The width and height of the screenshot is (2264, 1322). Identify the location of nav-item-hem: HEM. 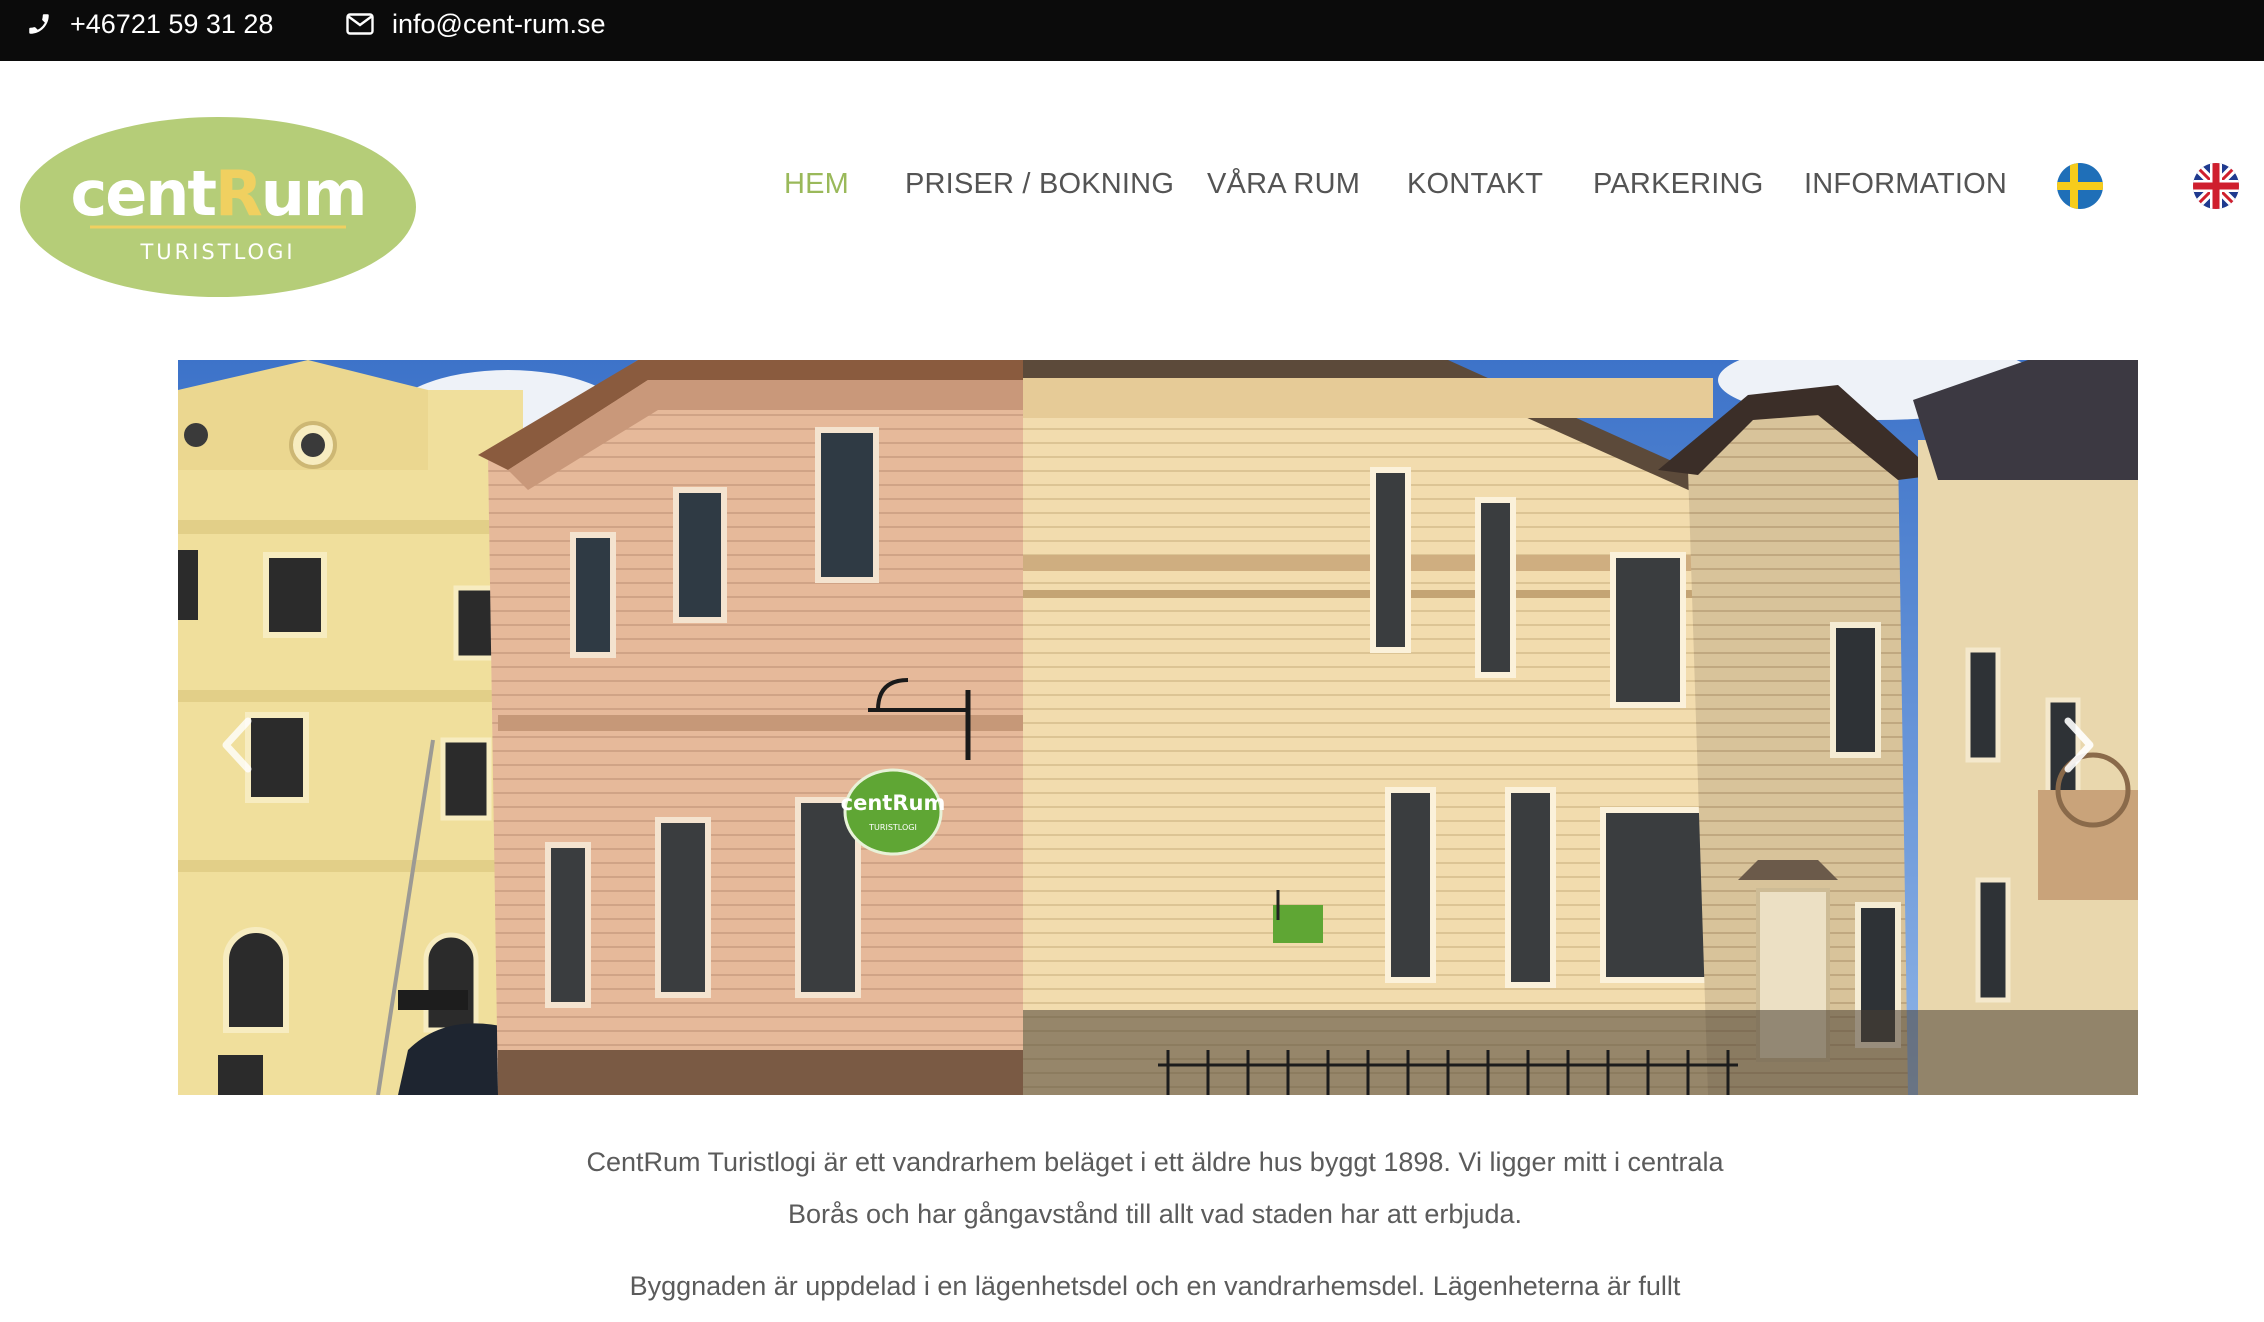
(816, 184).